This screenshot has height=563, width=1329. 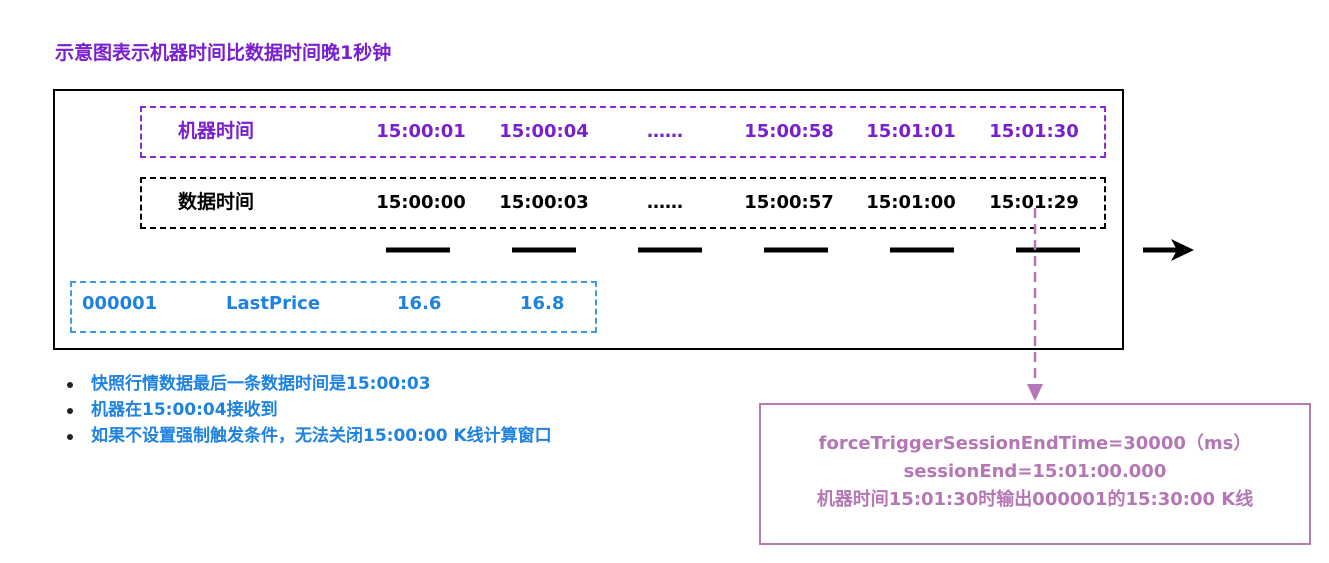 What do you see at coordinates (1035, 392) in the screenshot?
I see `session-end-connector-arrowhead` at bounding box center [1035, 392].